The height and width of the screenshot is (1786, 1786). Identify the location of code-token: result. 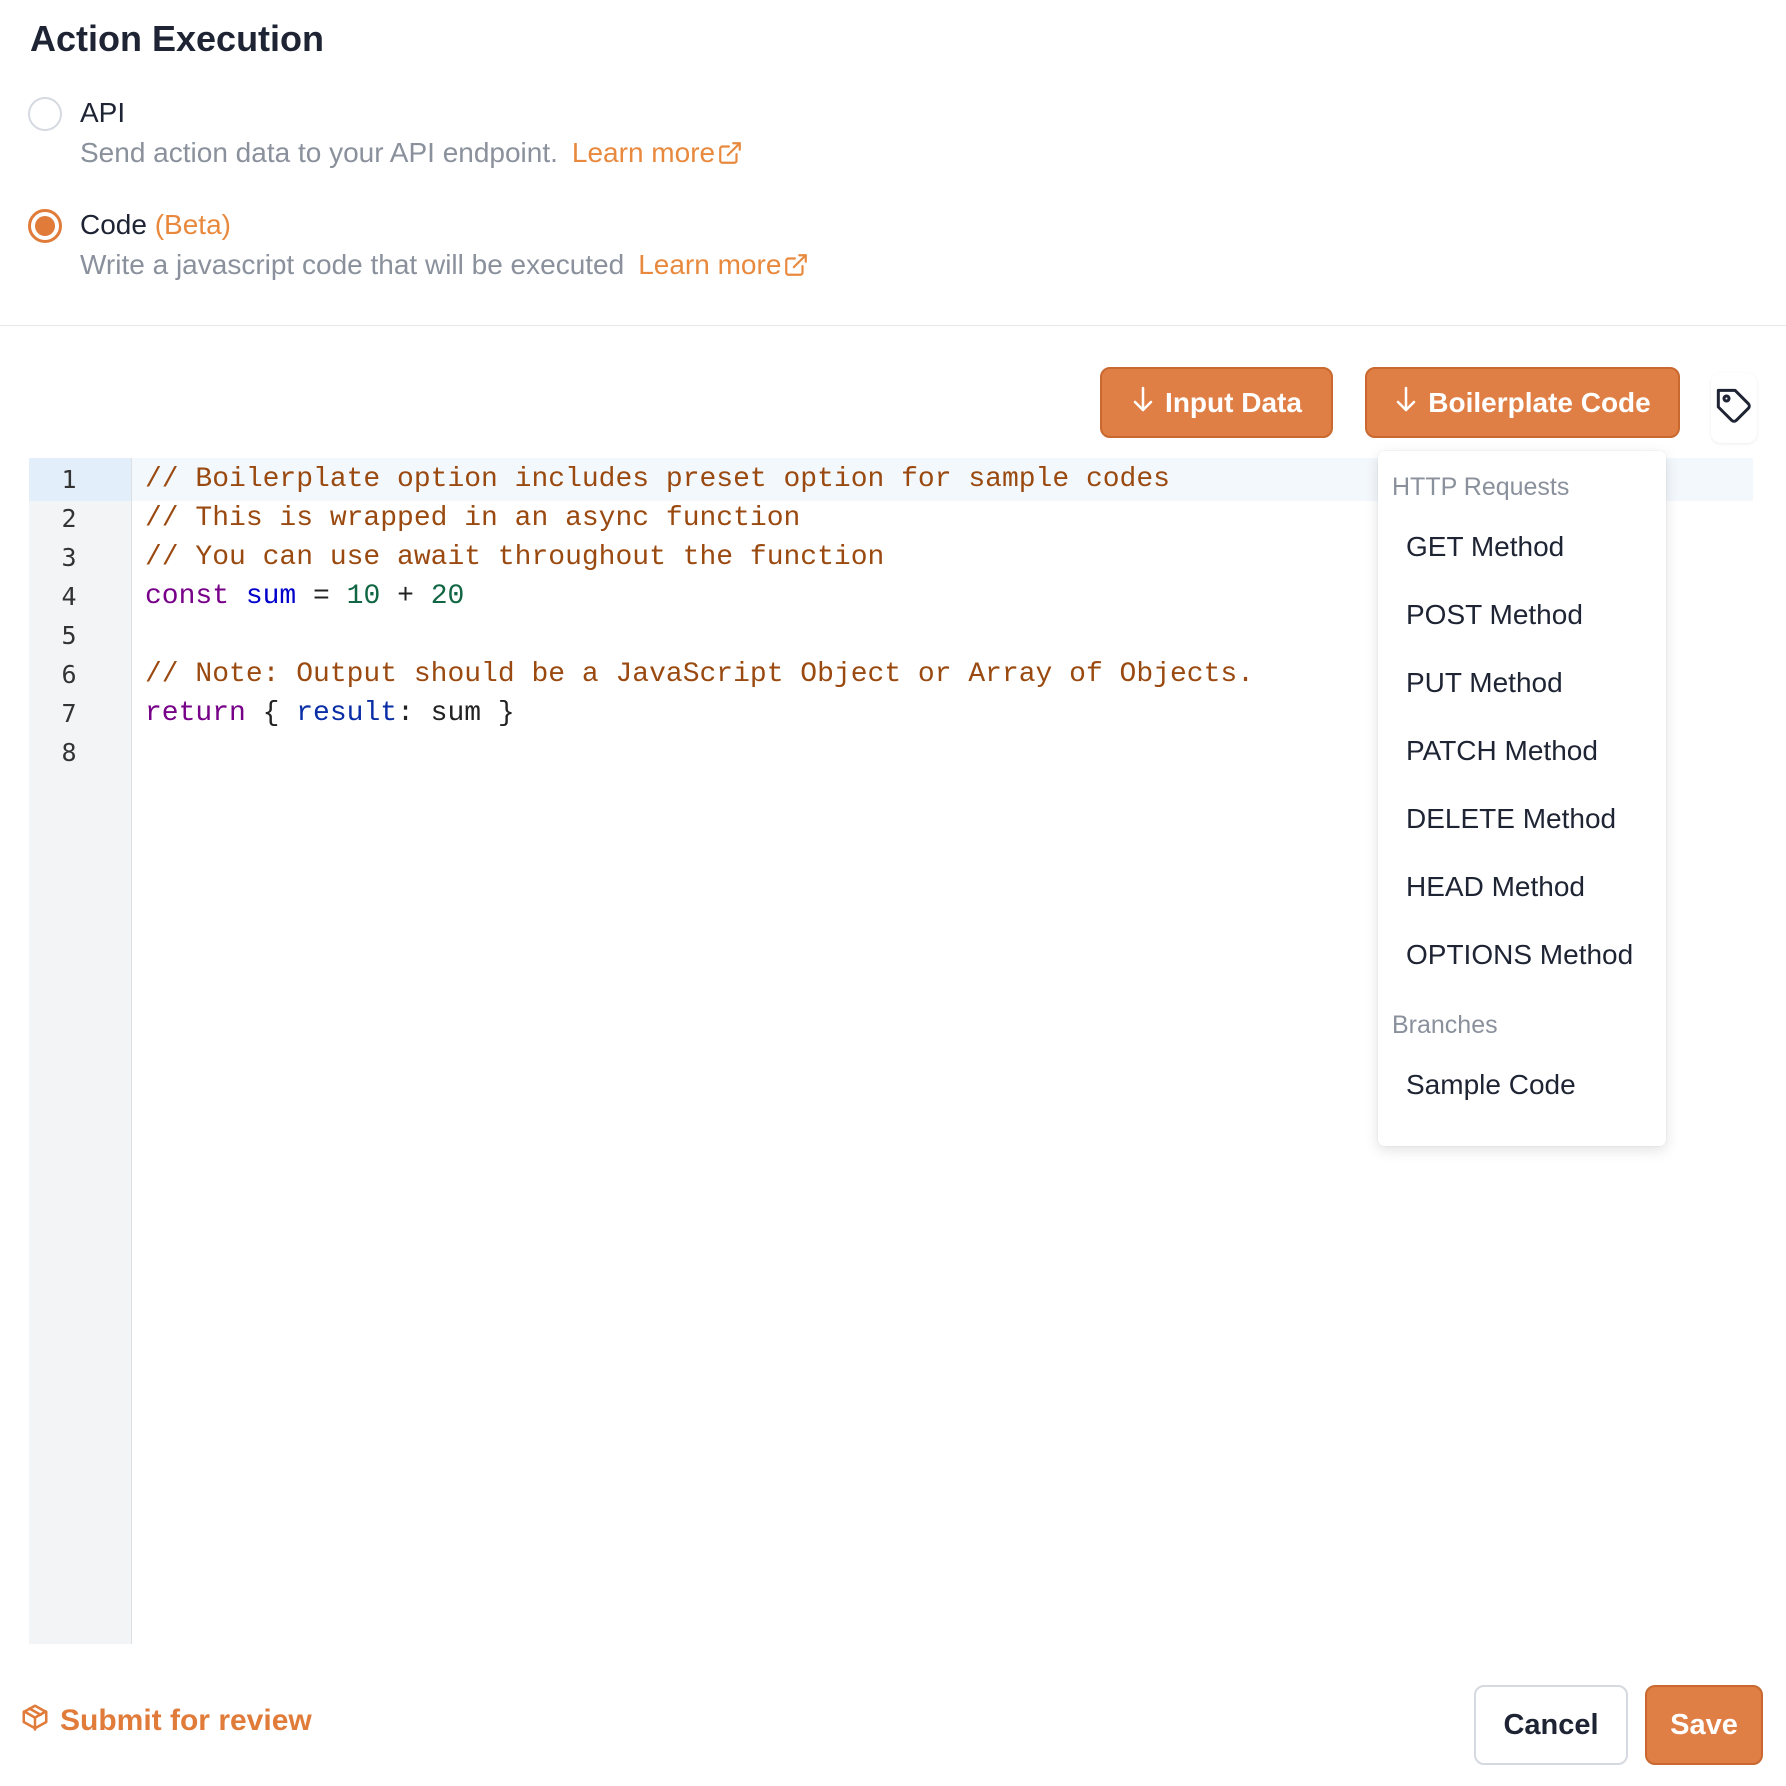
(347, 713).